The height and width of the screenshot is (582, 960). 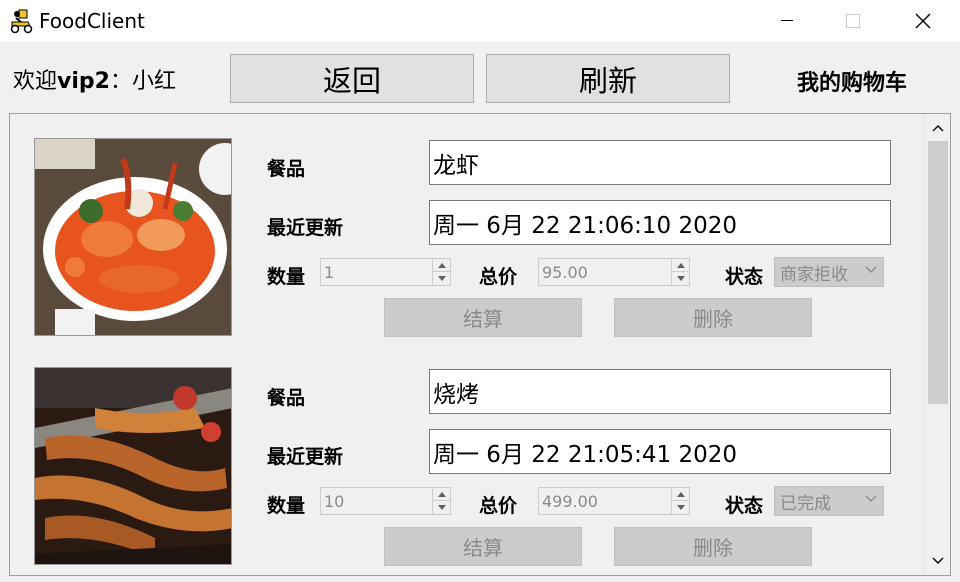 I want to click on refresh-button: 刷新, so click(x=608, y=78).